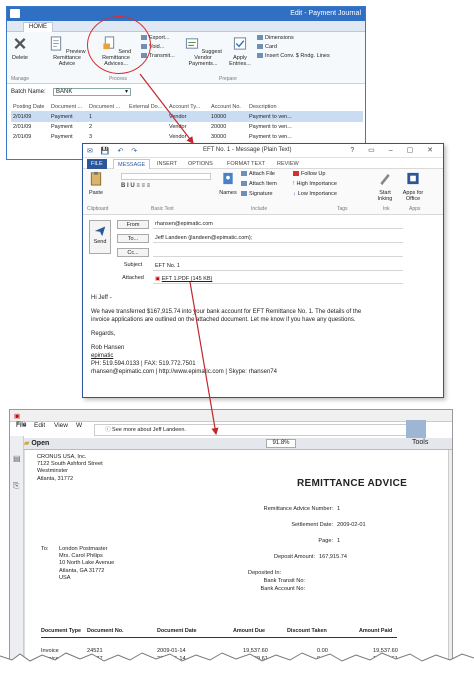  I want to click on page-thumbnail-icon: ▤, so click(17, 458).